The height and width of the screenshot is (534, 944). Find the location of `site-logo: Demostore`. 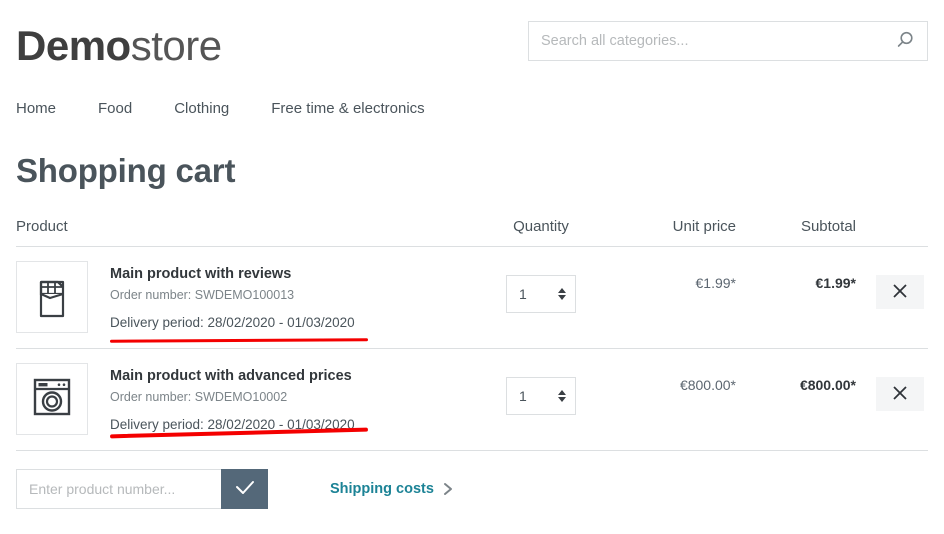

site-logo: Demostore is located at coordinates (119, 46).